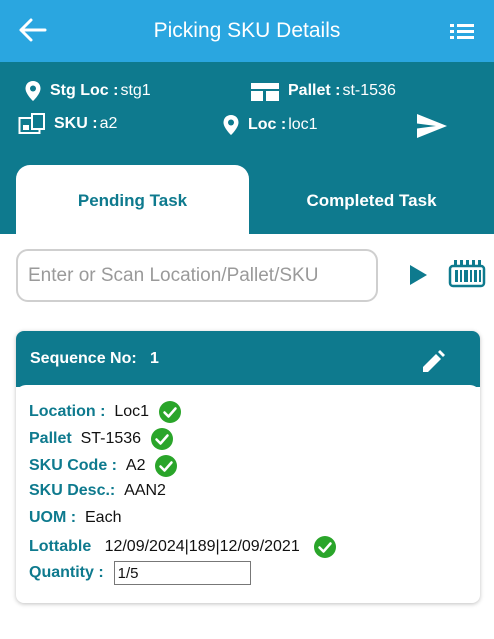 The height and width of the screenshot is (639, 494). I want to click on pallet-field: Pallet ST-1536, so click(101, 439).